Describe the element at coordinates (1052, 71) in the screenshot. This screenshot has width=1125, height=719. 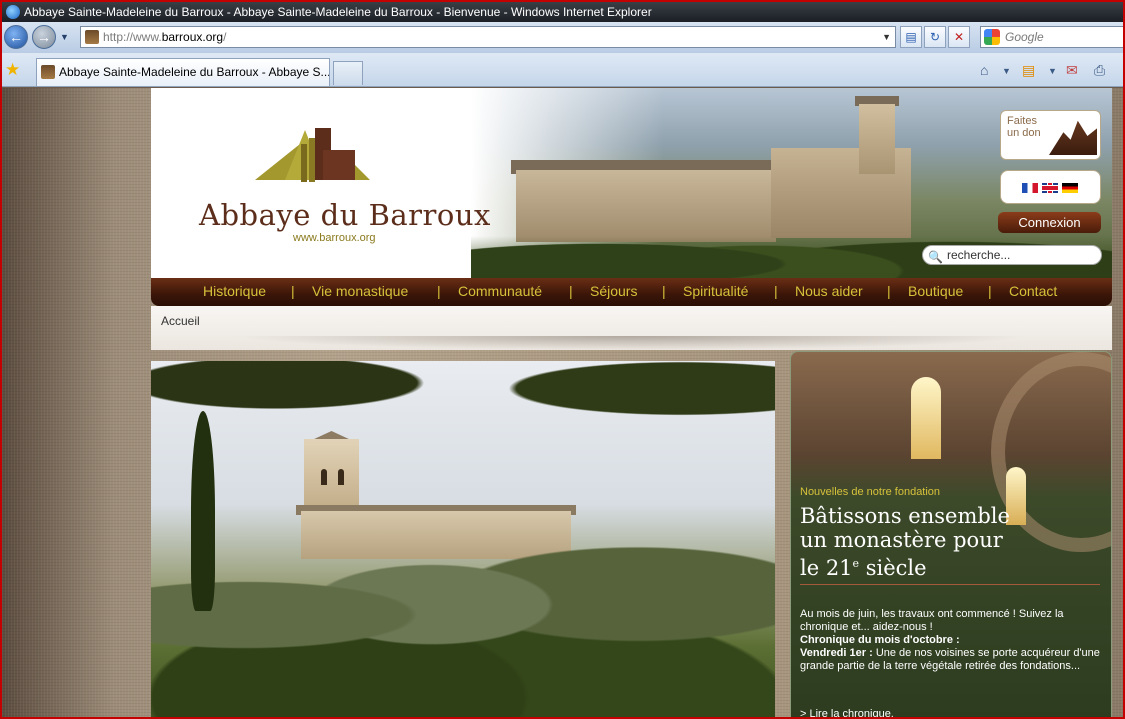
I see `feeds-dropdown-icon: ▼` at that location.